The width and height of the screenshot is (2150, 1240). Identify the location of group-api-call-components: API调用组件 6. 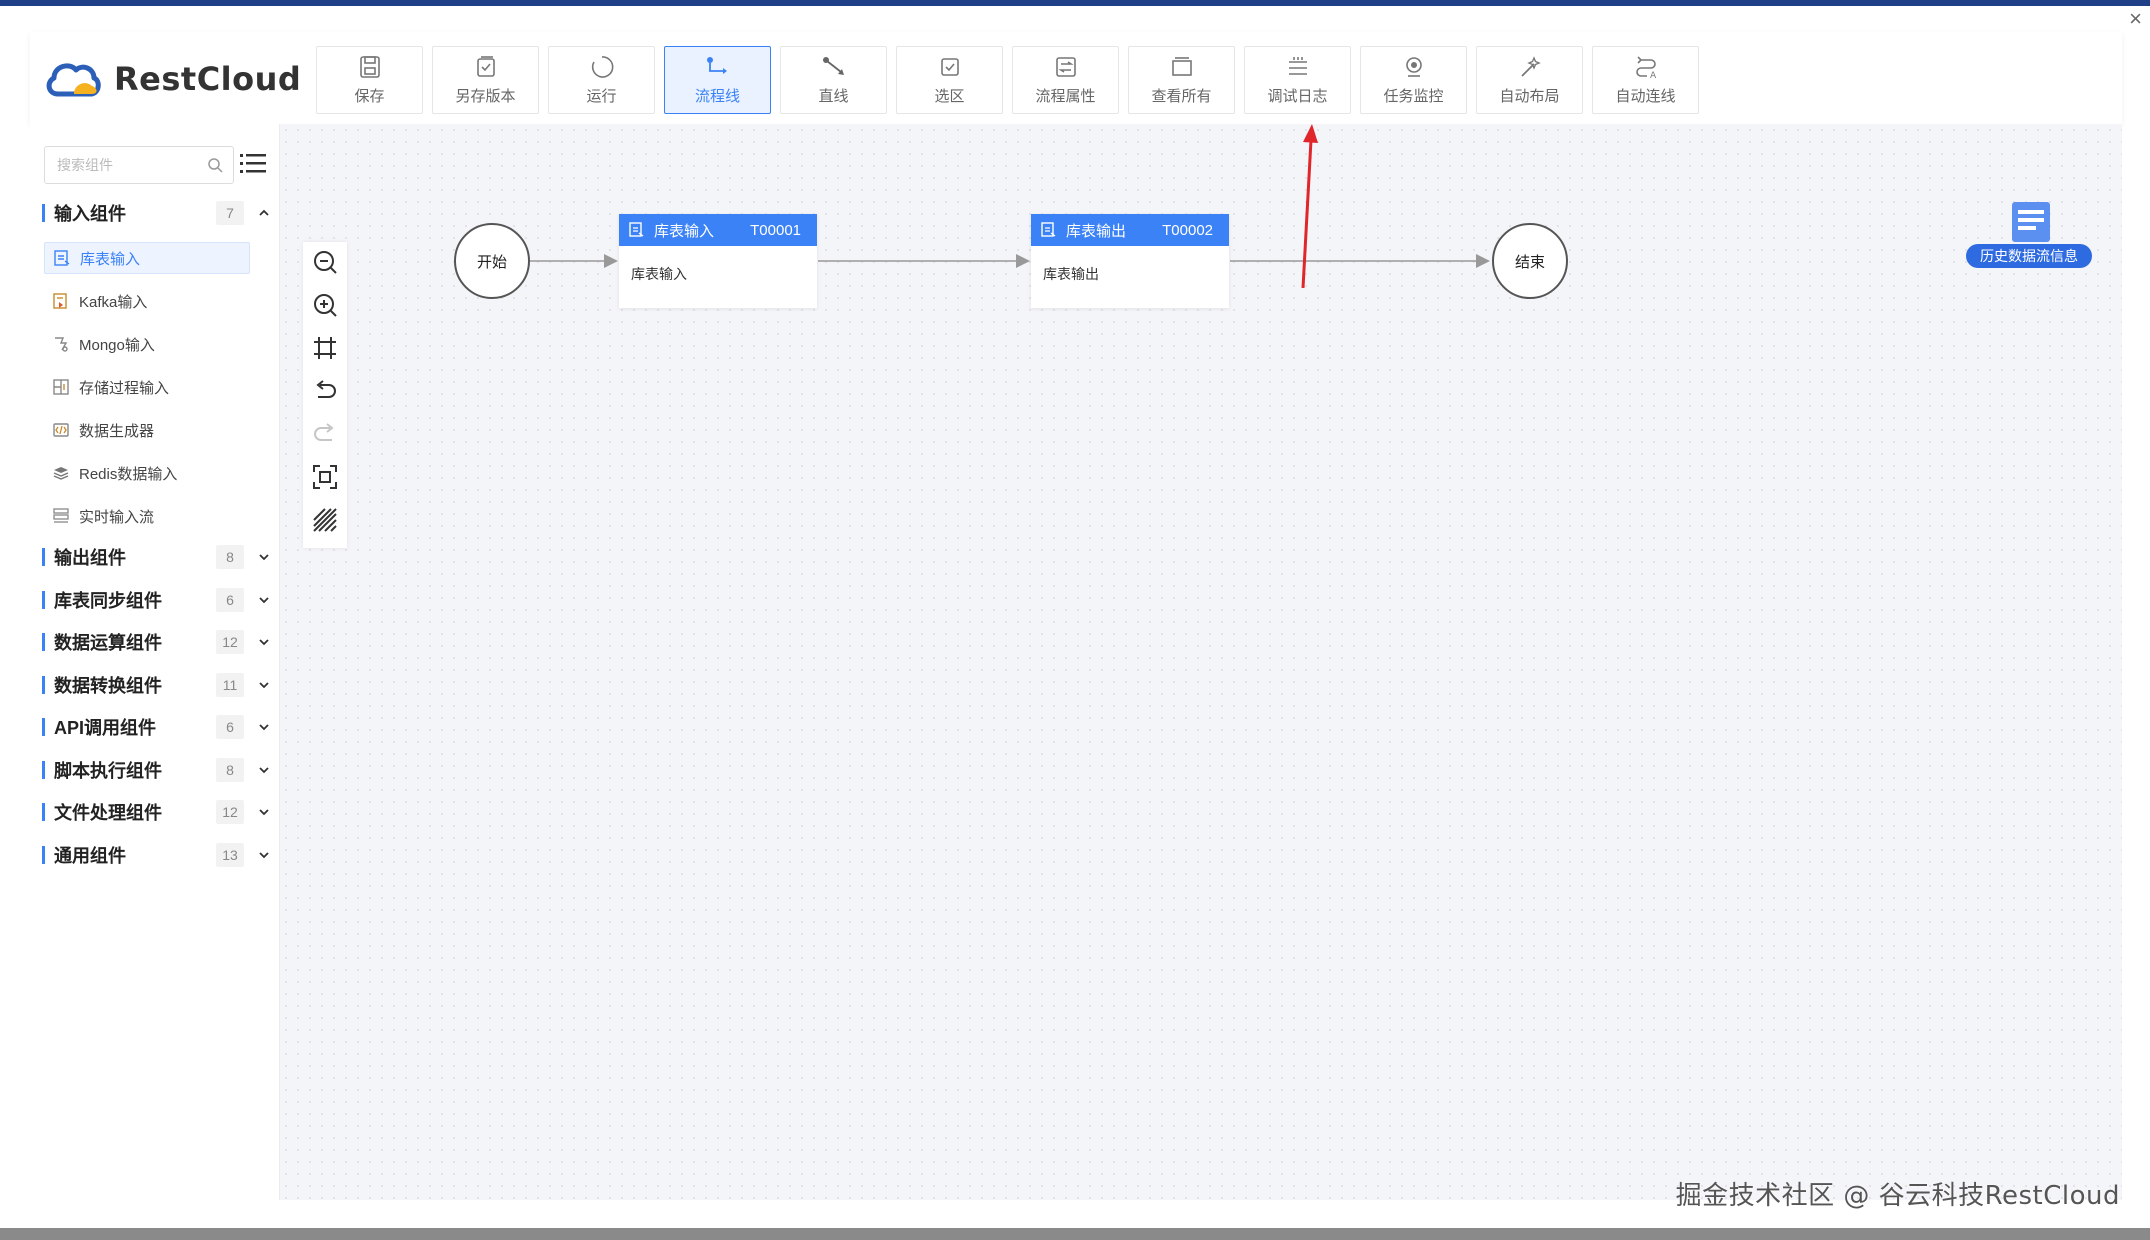
(157, 727).